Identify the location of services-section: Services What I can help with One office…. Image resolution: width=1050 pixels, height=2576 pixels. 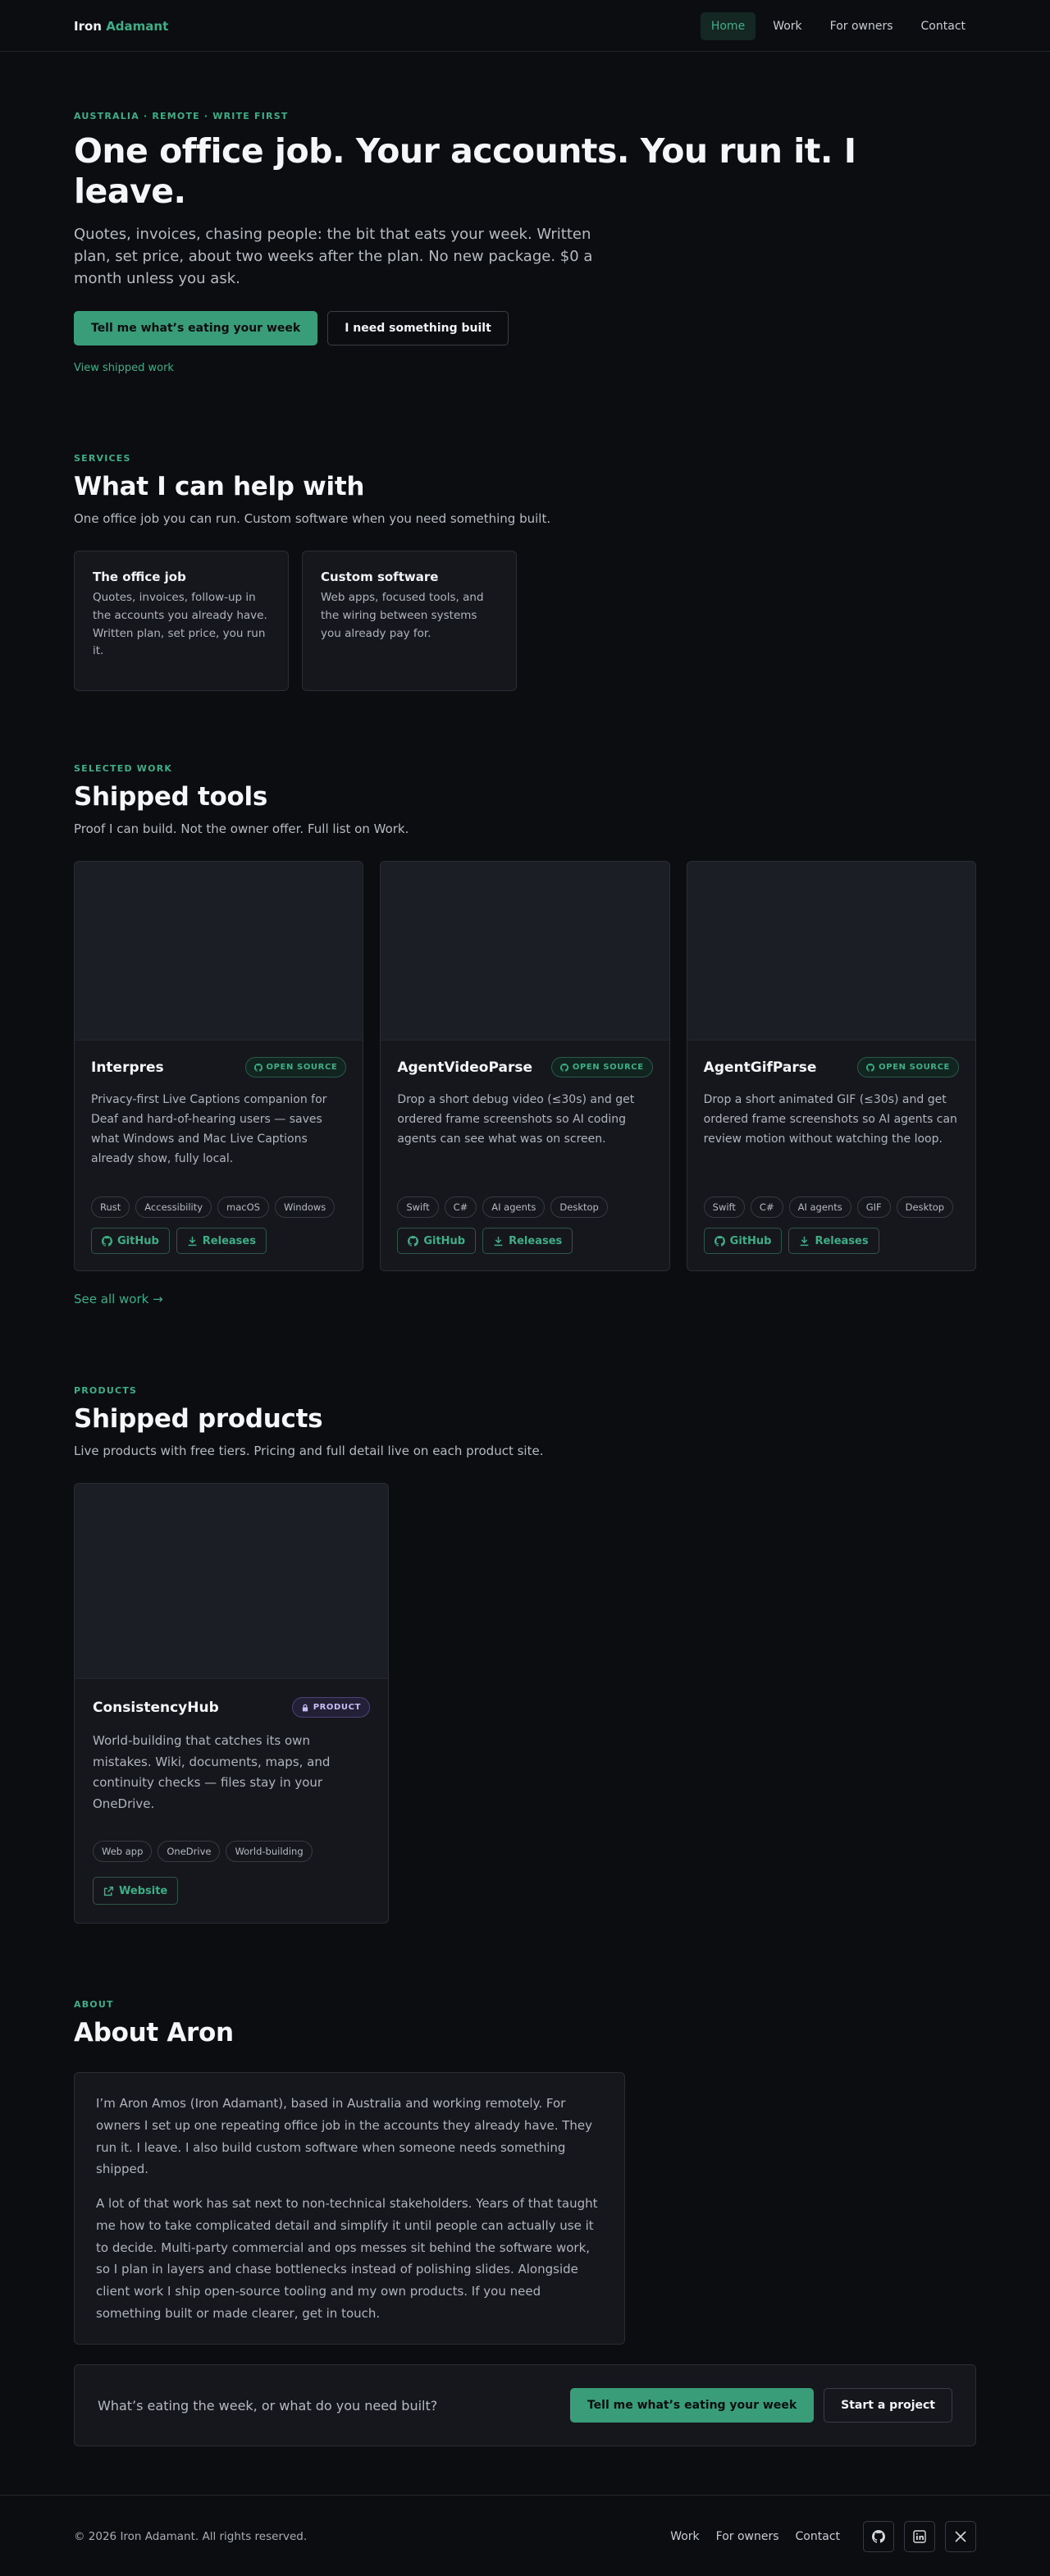
(525, 572).